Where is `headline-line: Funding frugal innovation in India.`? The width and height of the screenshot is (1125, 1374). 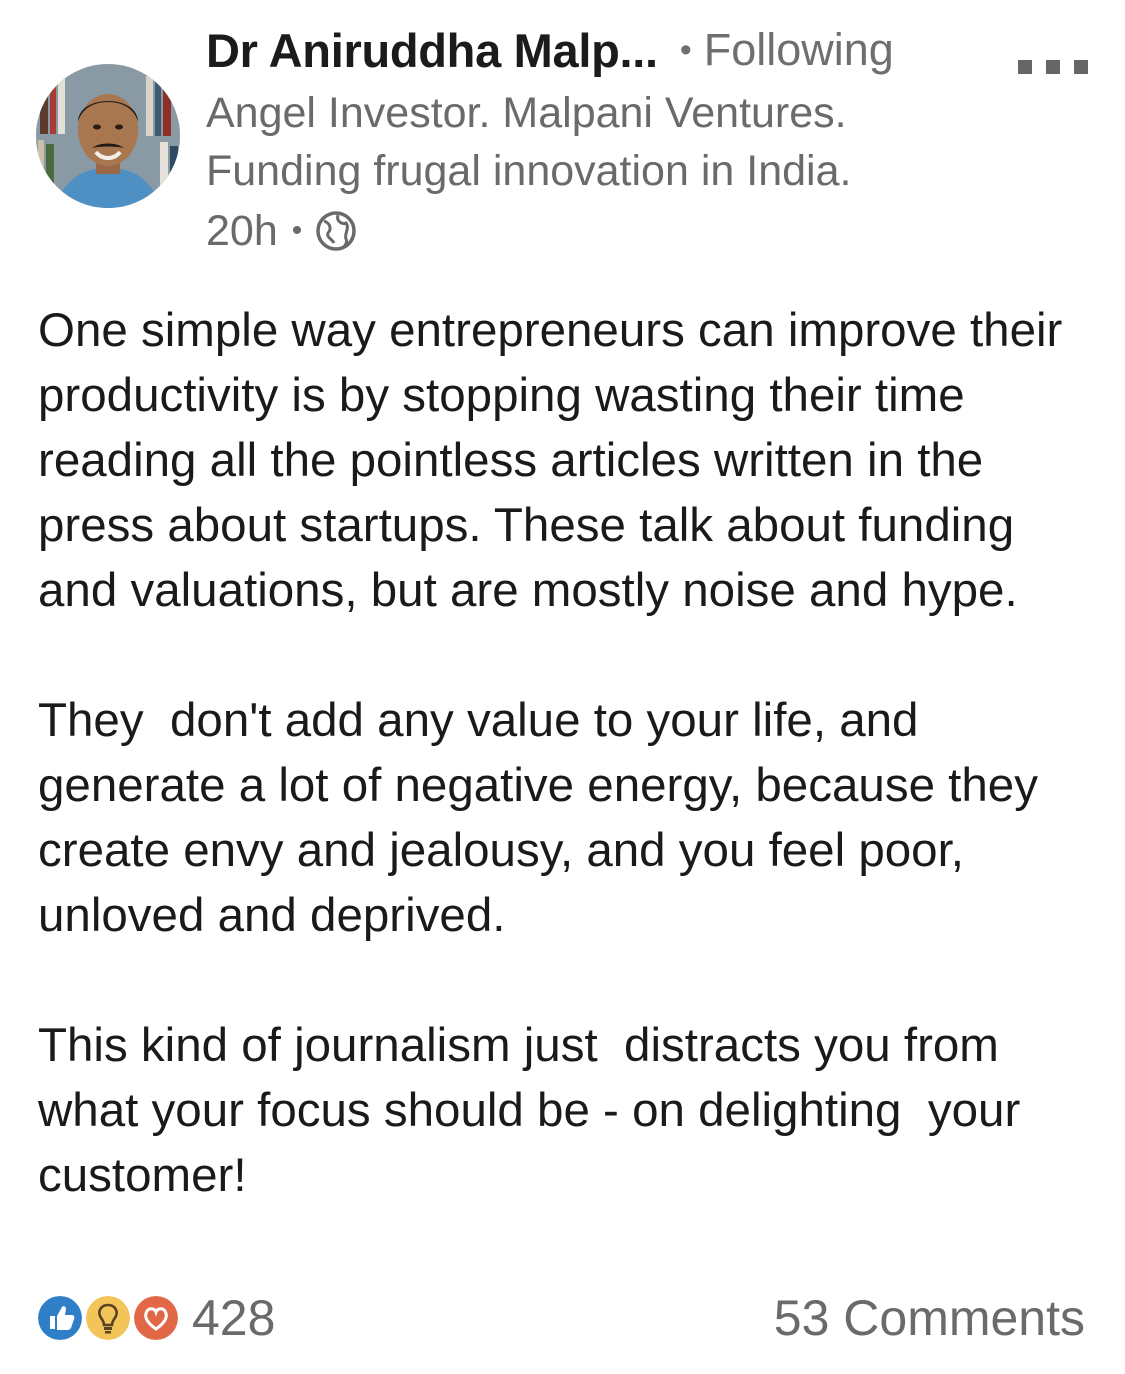 headline-line: Funding frugal innovation in India. is located at coordinates (529, 171).